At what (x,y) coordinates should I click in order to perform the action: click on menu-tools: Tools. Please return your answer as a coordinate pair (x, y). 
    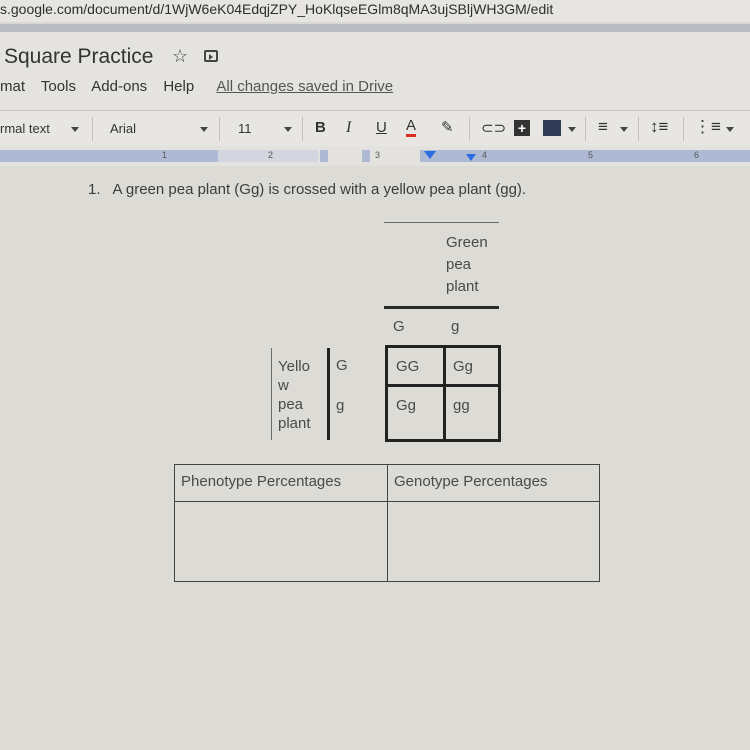
    Looking at the image, I should click on (58, 86).